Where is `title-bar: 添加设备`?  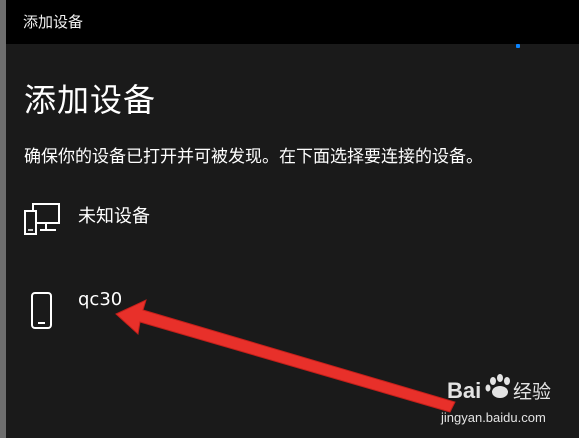
title-bar: 添加设备 is located at coordinates (292, 22).